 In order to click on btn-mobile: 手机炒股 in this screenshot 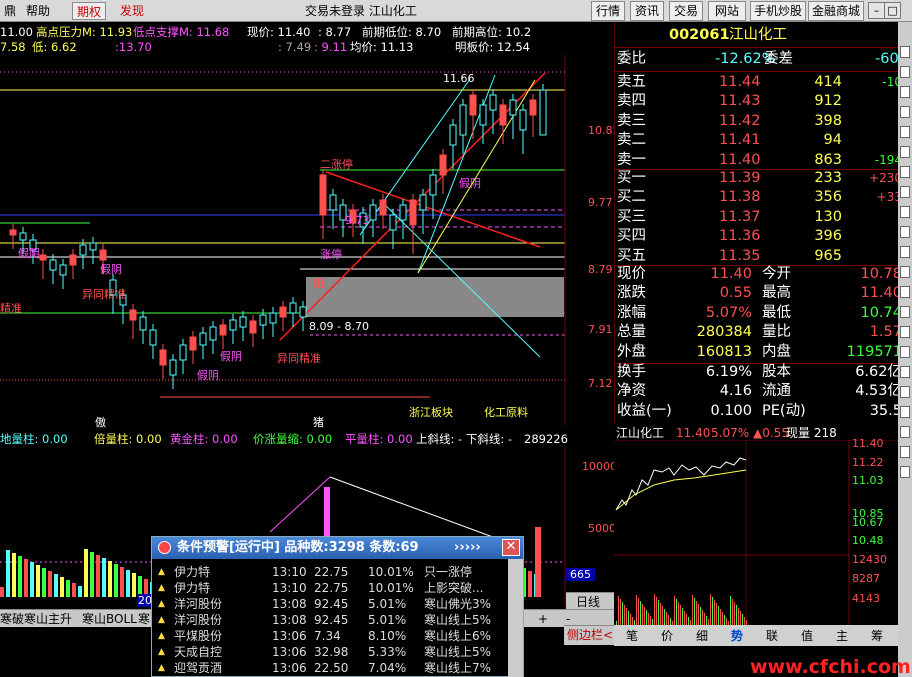, I will do `click(778, 11)`.